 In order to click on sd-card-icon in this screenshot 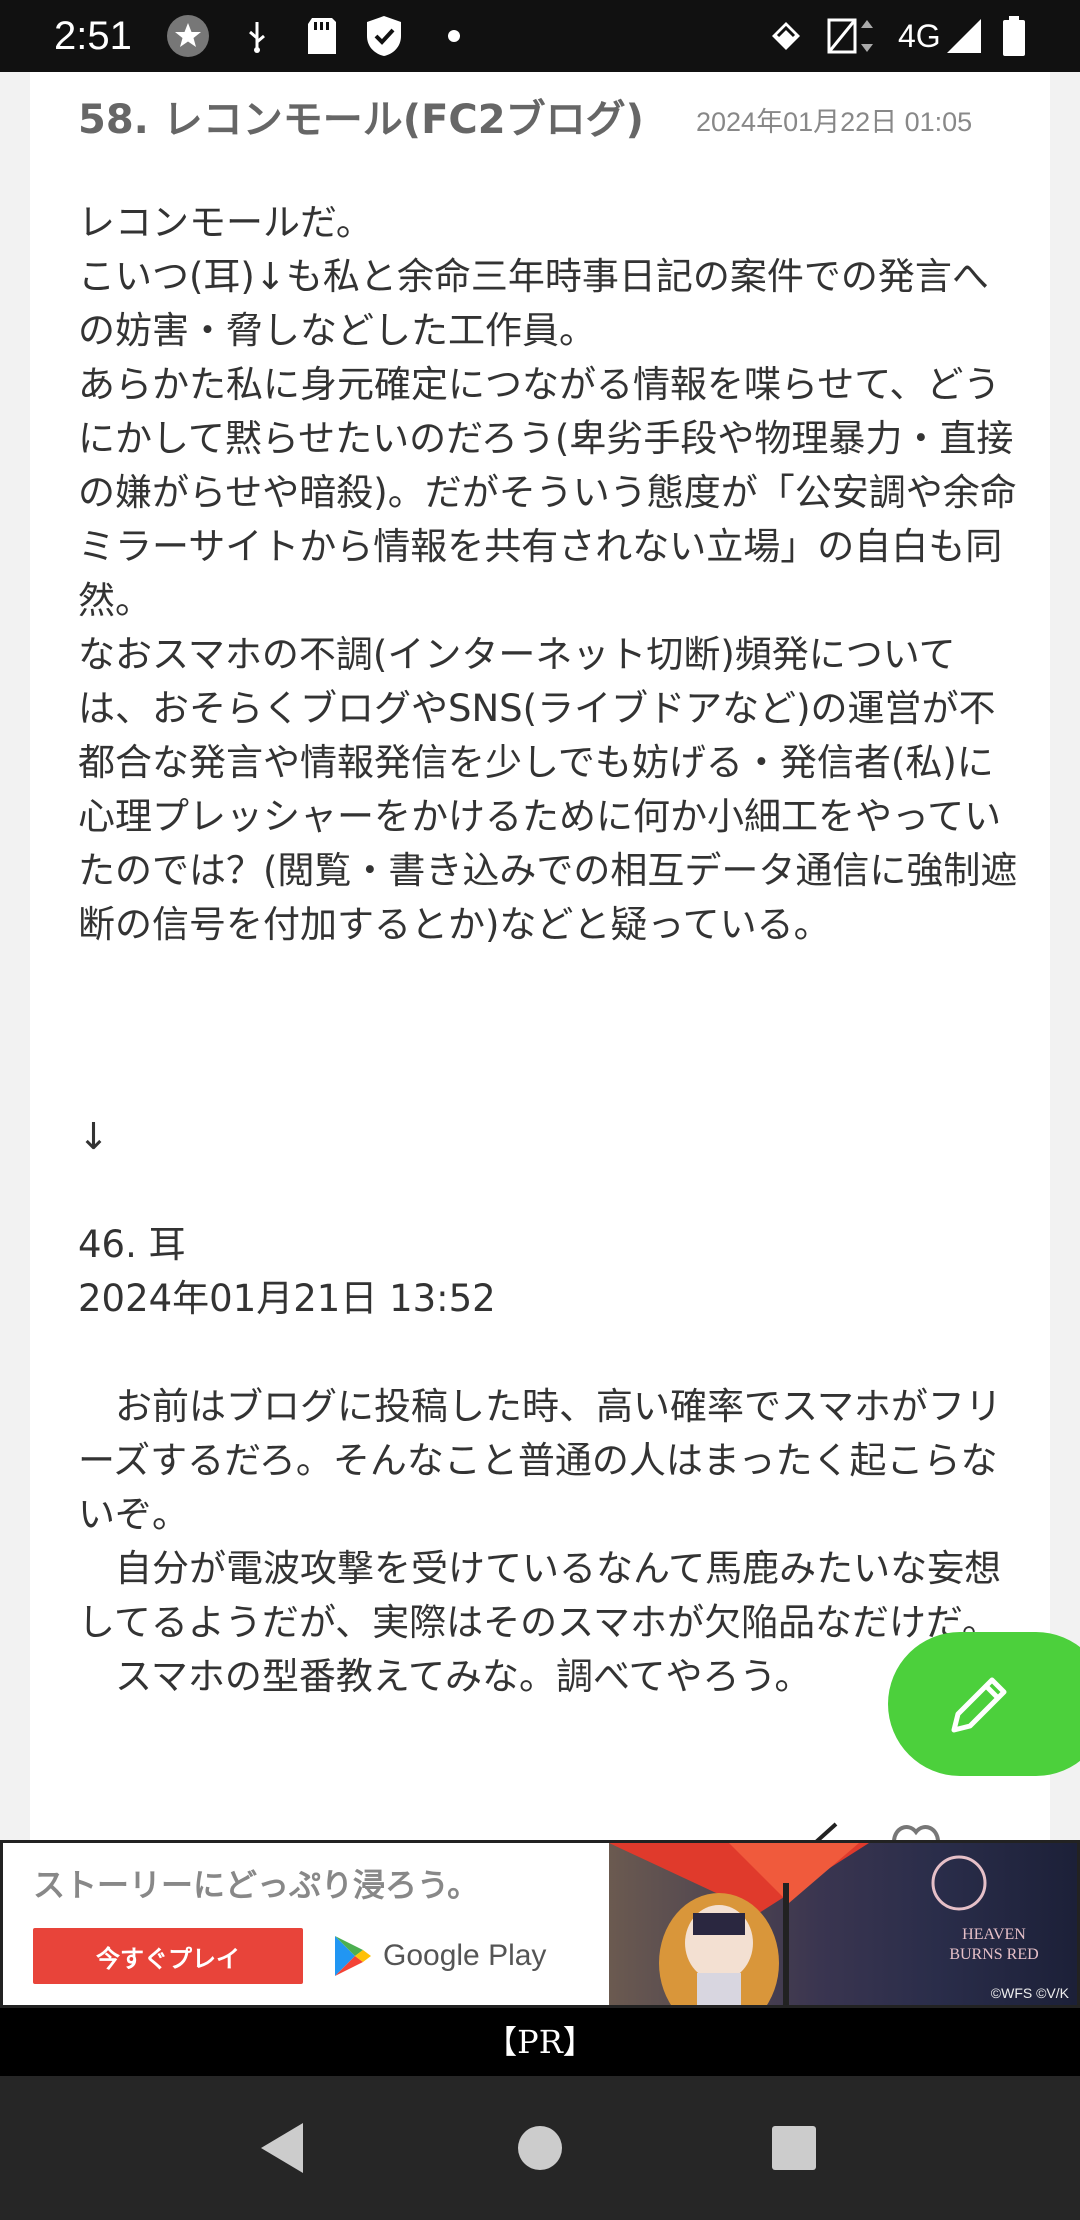, I will do `click(322, 36)`.